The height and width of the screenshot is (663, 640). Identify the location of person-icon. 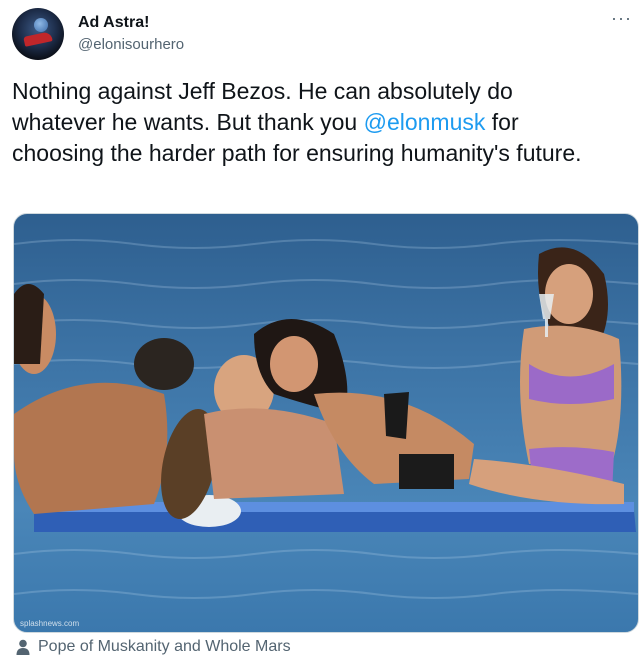
(23, 647).